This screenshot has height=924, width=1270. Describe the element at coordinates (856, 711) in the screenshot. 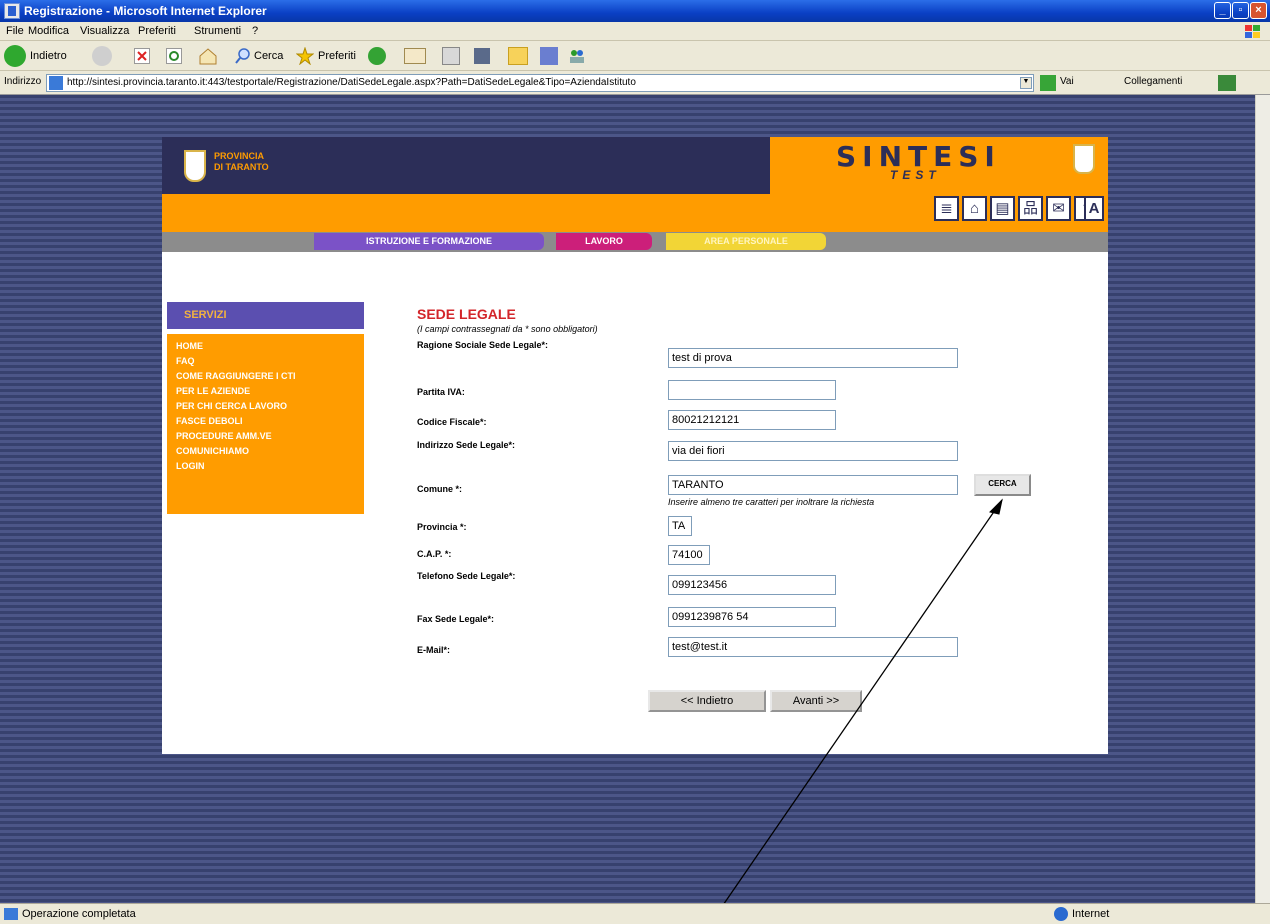

I see `annotation-arrow` at that location.